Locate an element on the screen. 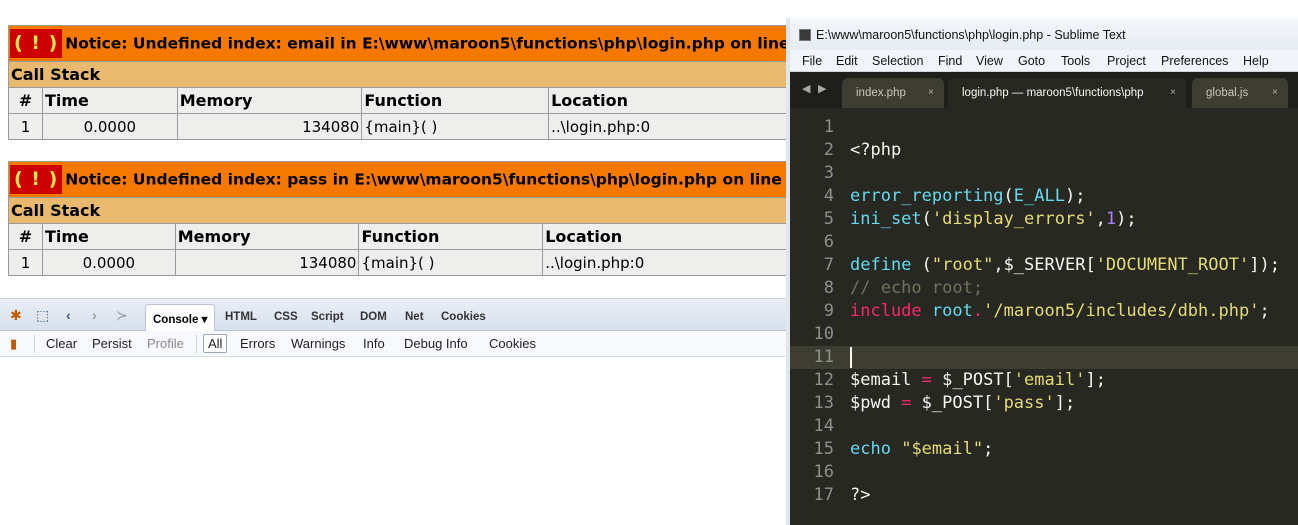  line-number: 2 is located at coordinates (828, 150).